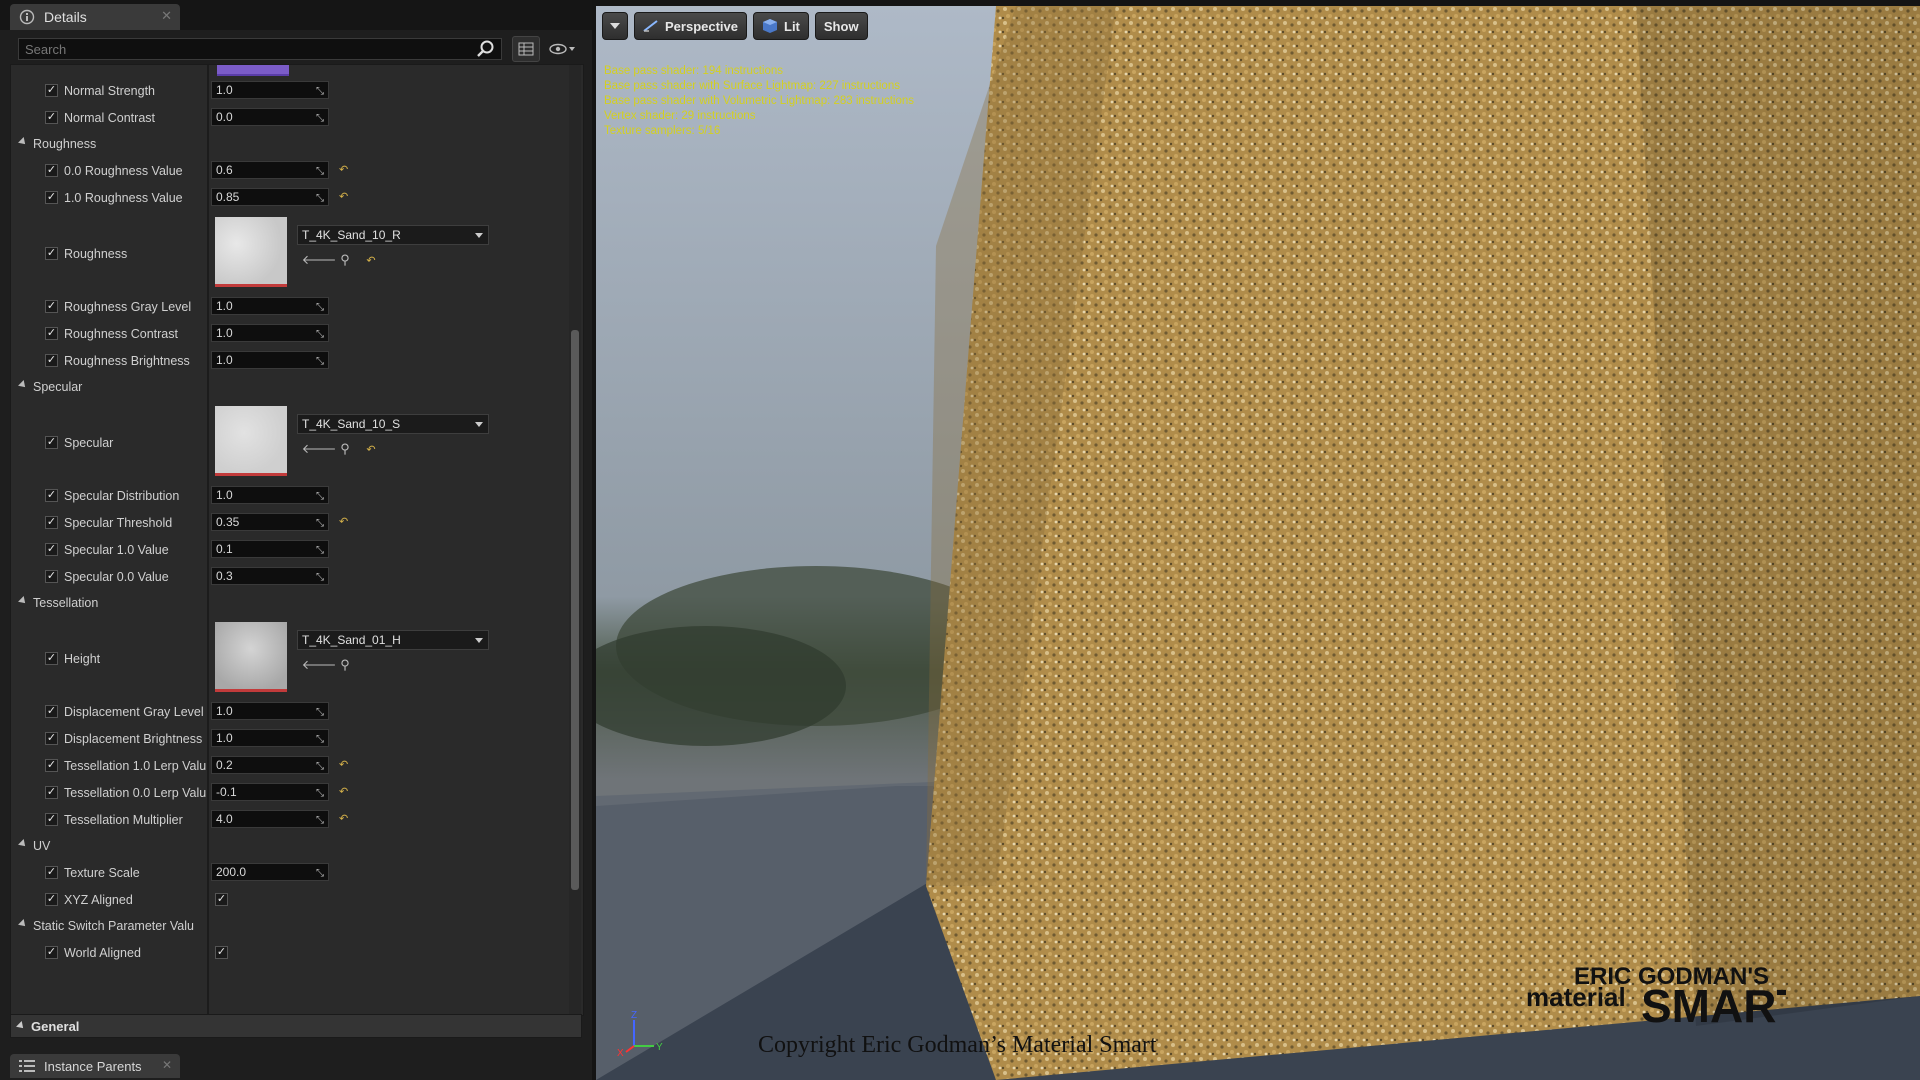 The image size is (1920, 1080). I want to click on value-field: 0.0 ⤡, so click(270, 117).